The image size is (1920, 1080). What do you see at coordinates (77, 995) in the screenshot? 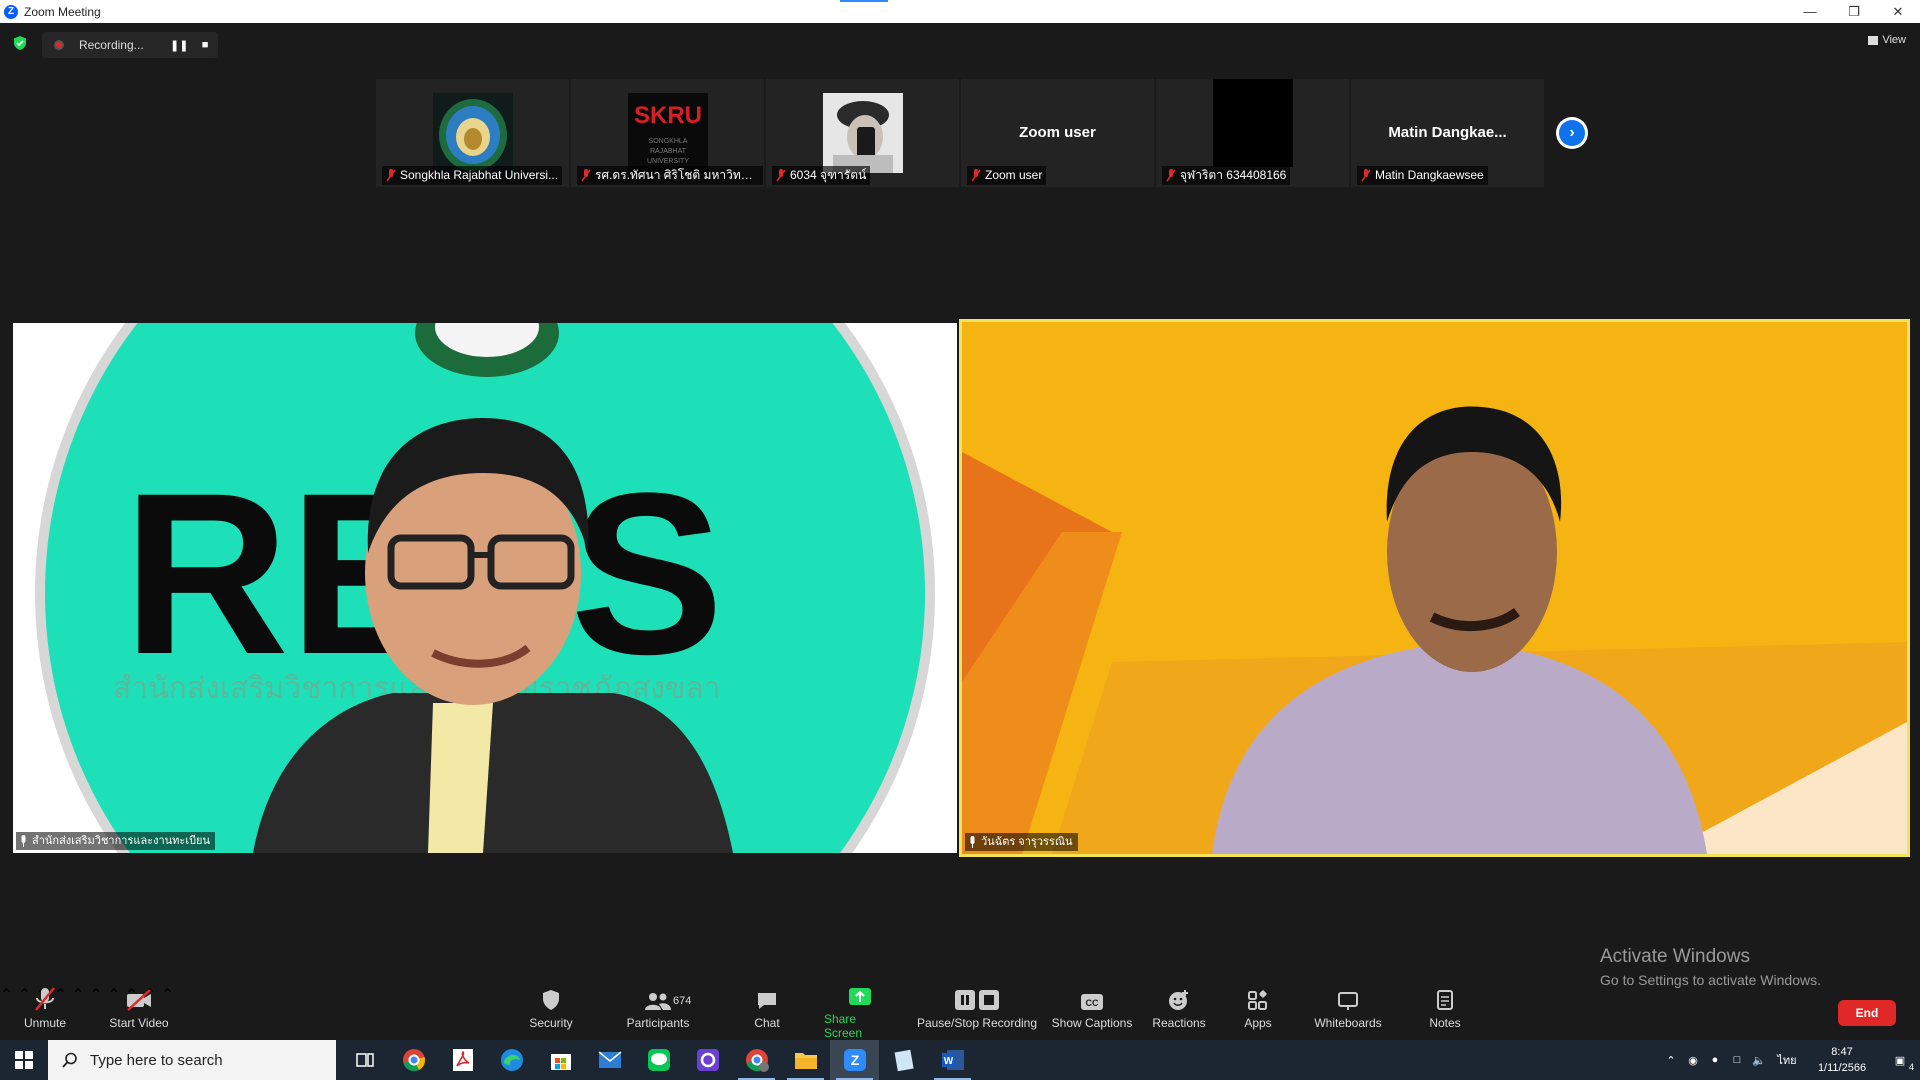
I see `share-options-chevron-icon: ⌃` at bounding box center [77, 995].